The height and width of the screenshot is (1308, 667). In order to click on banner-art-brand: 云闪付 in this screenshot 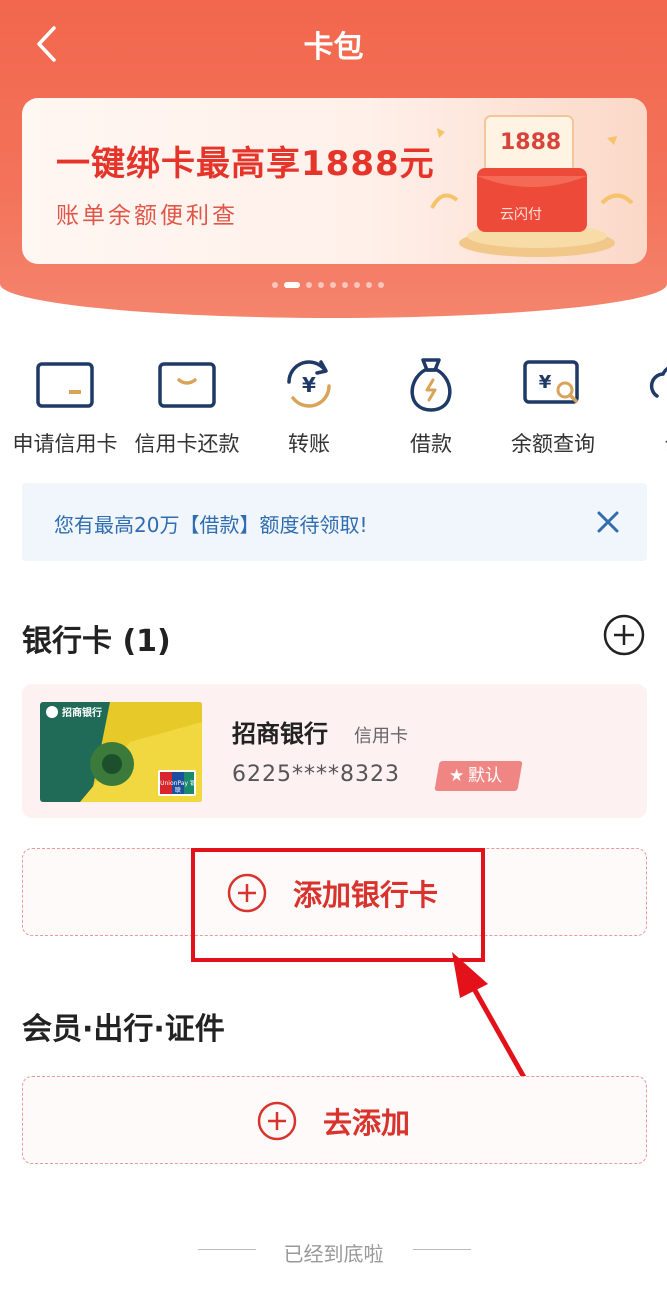, I will do `click(521, 215)`.